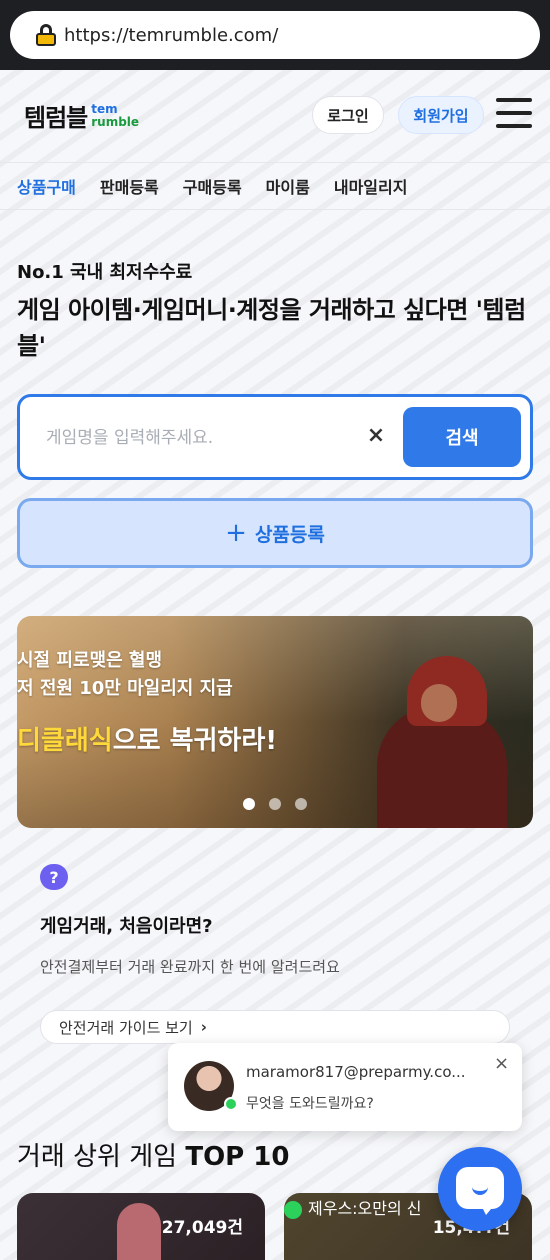 This screenshot has width=550, height=1260. Describe the element at coordinates (54, 877) in the screenshot. I see `question-icon: ?` at that location.